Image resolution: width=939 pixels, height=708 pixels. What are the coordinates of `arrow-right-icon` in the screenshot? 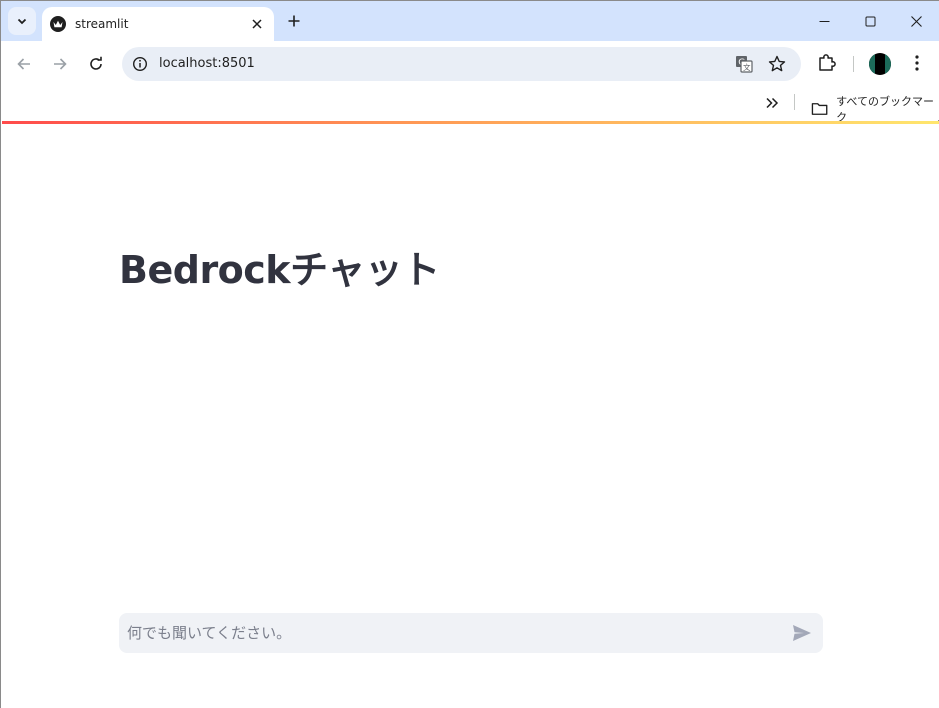 It's located at (60, 64).